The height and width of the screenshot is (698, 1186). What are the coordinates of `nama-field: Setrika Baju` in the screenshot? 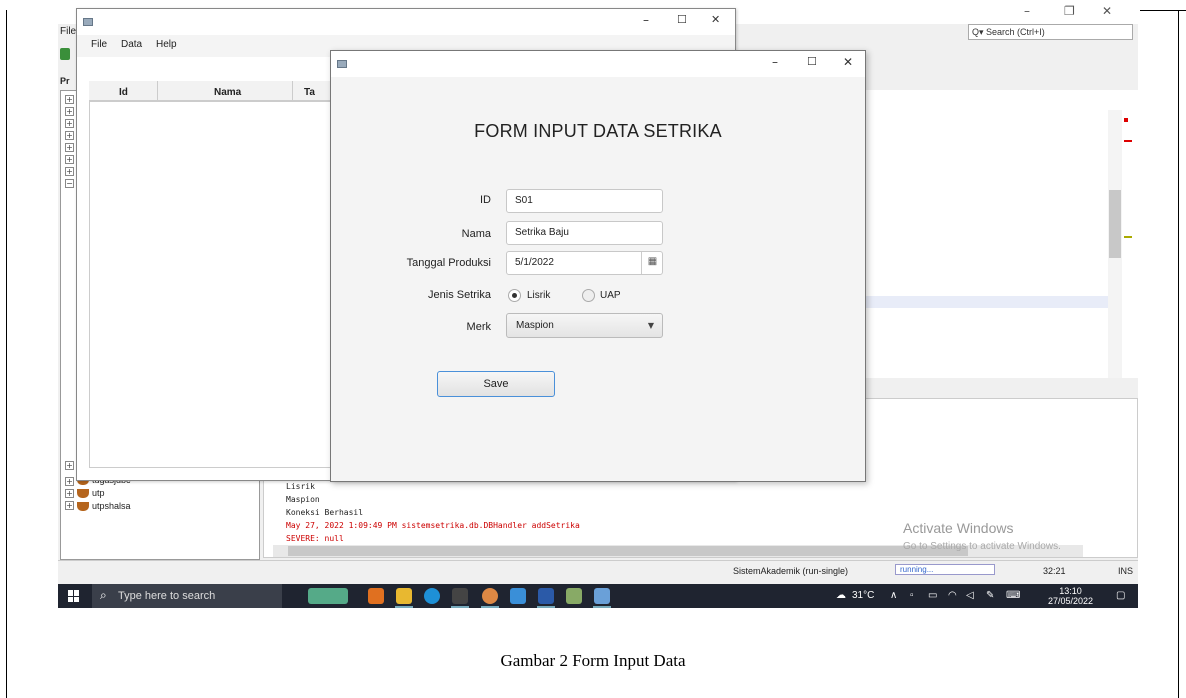 It's located at (584, 233).